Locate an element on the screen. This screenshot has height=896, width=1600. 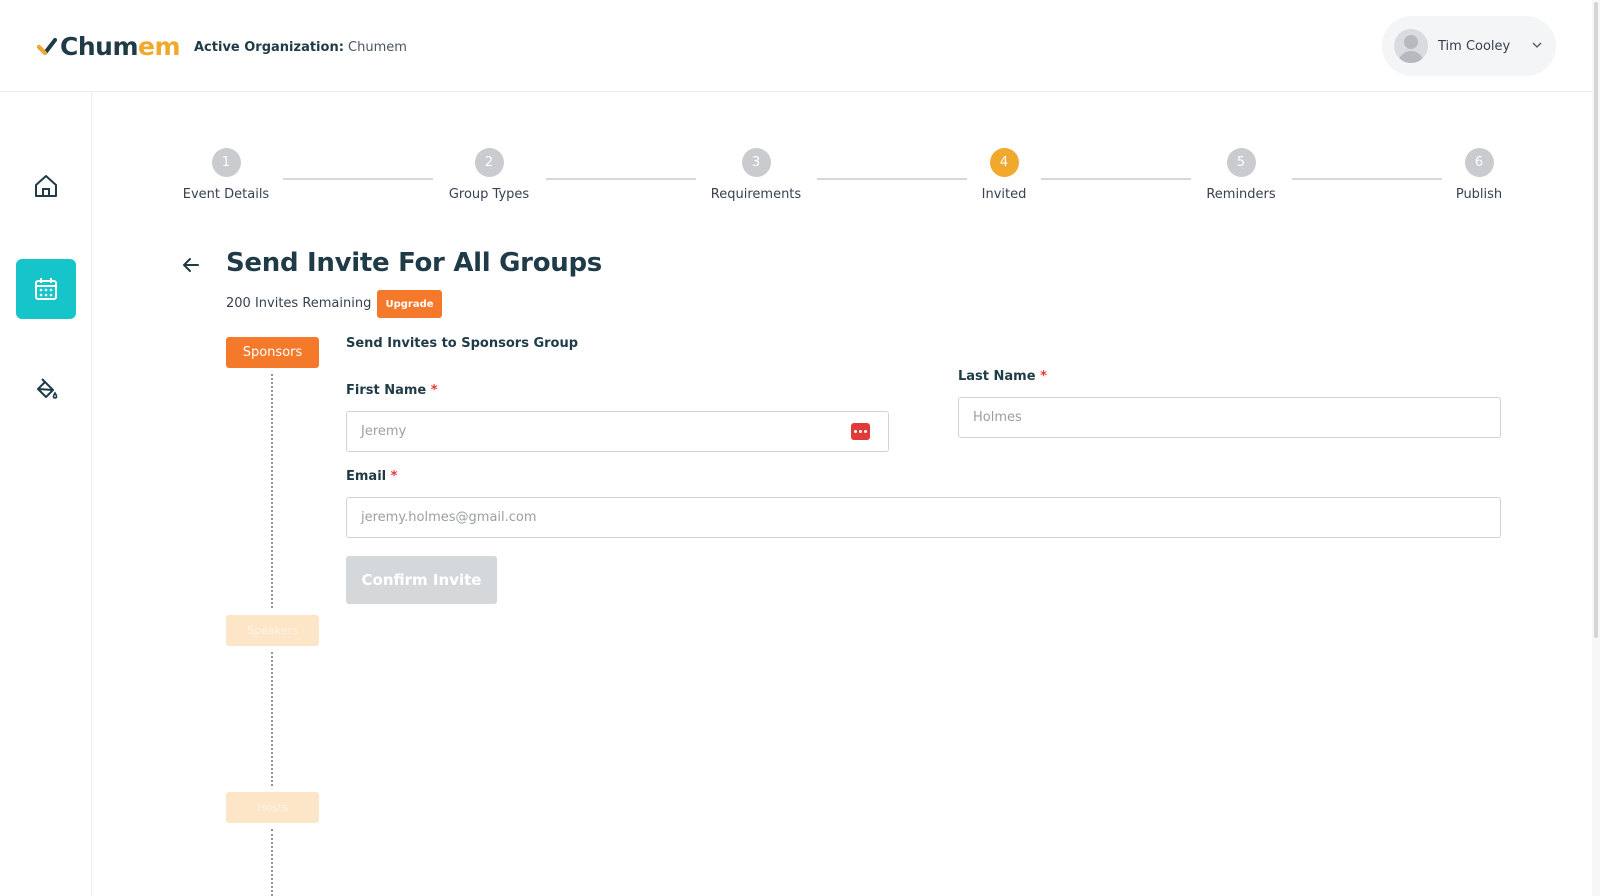
invites-remaining: 200 Invites Remaining is located at coordinates (299, 303).